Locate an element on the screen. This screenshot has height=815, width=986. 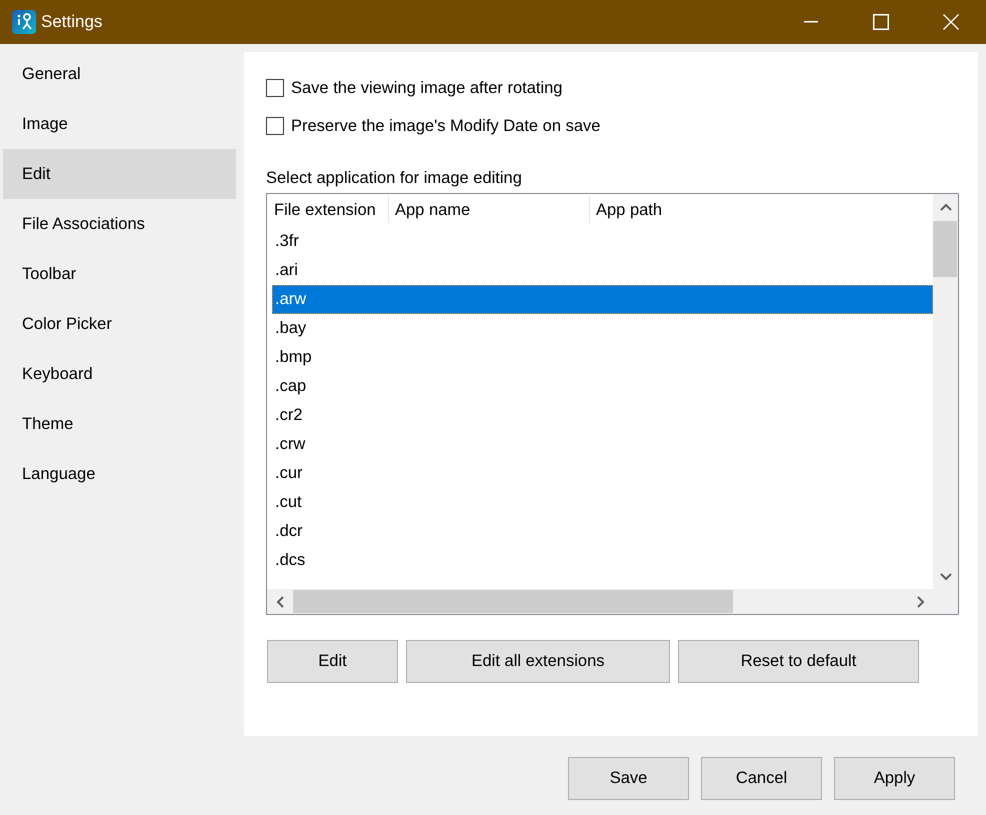
table-row: .cur is located at coordinates (602, 473).